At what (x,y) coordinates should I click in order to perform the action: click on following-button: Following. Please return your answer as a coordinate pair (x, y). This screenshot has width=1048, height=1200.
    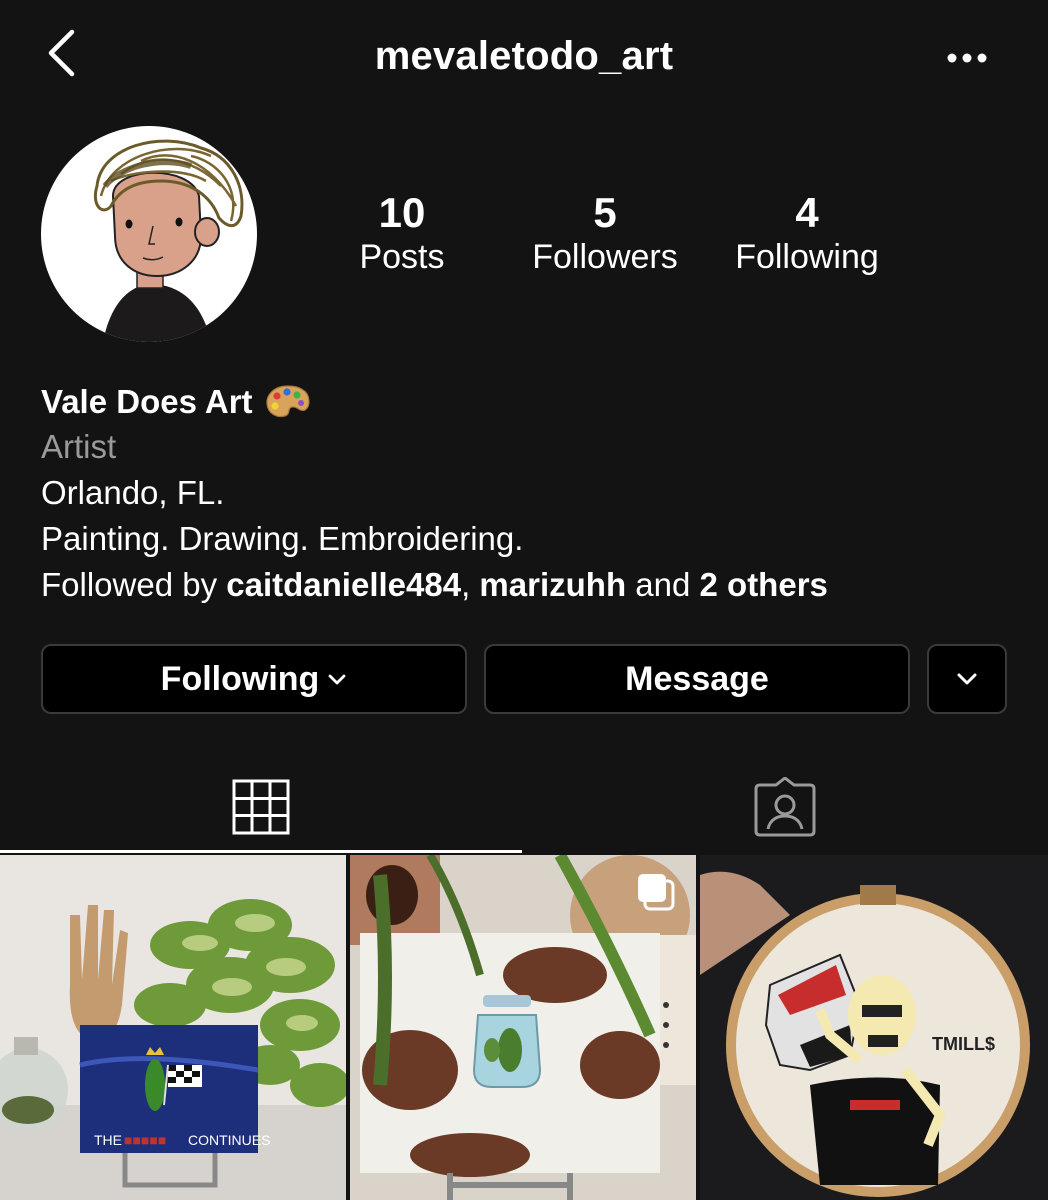
    Looking at the image, I should click on (254, 679).